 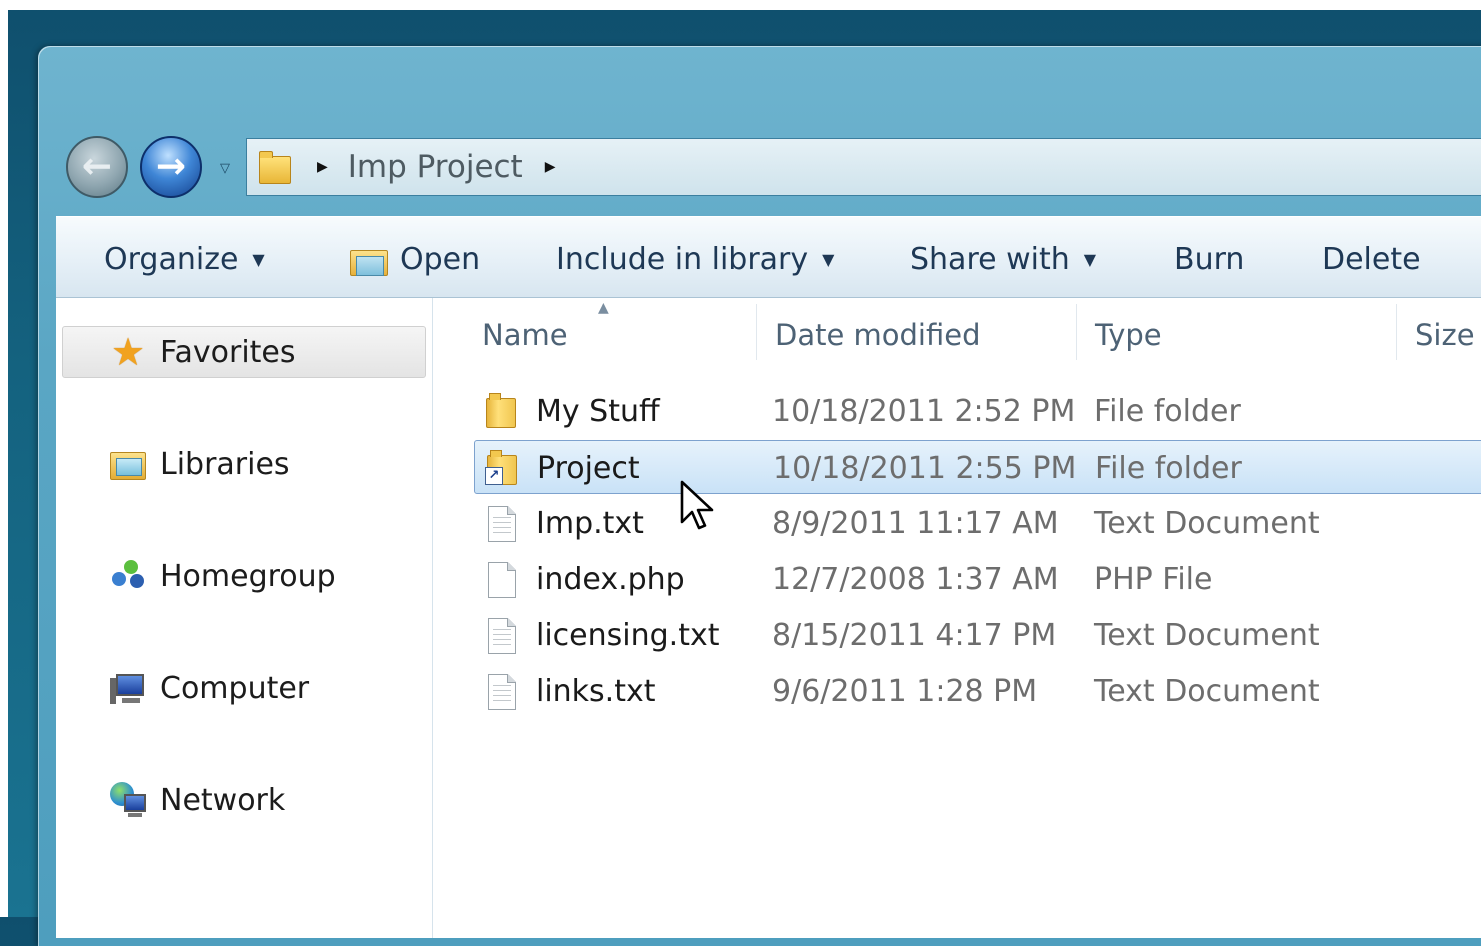 What do you see at coordinates (878, 335) in the screenshot?
I see `column-header-date-modified: Date modified` at bounding box center [878, 335].